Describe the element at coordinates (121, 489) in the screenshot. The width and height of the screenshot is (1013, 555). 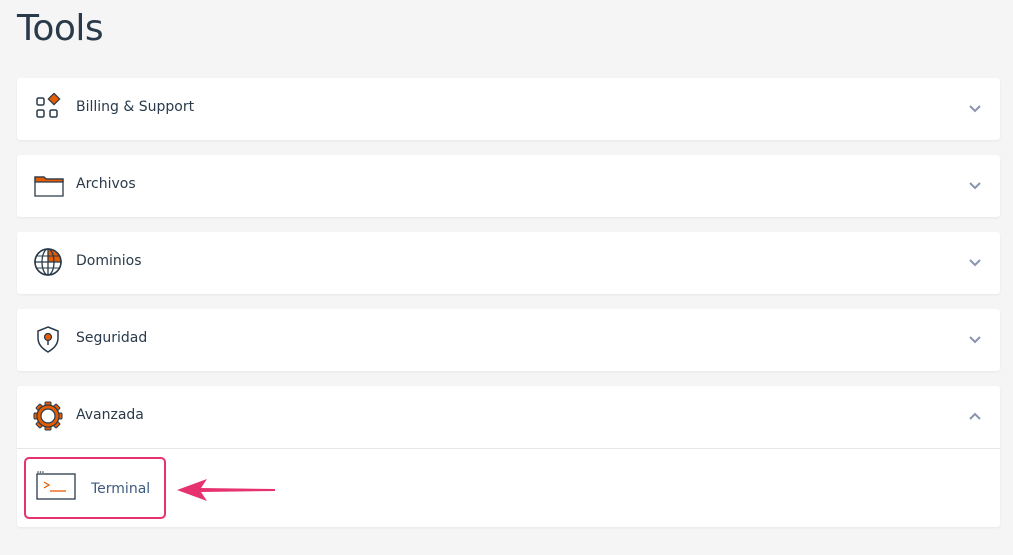
I see `tool-label-terminal: Terminal` at that location.